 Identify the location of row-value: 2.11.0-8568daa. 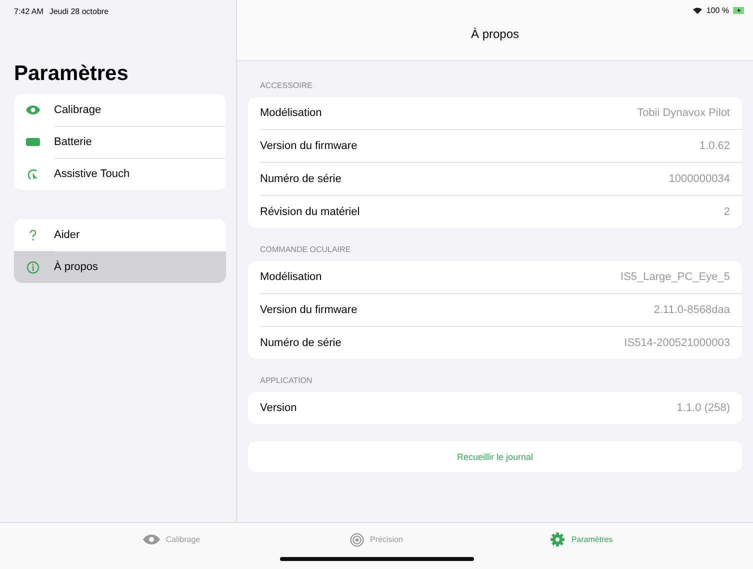
(692, 310).